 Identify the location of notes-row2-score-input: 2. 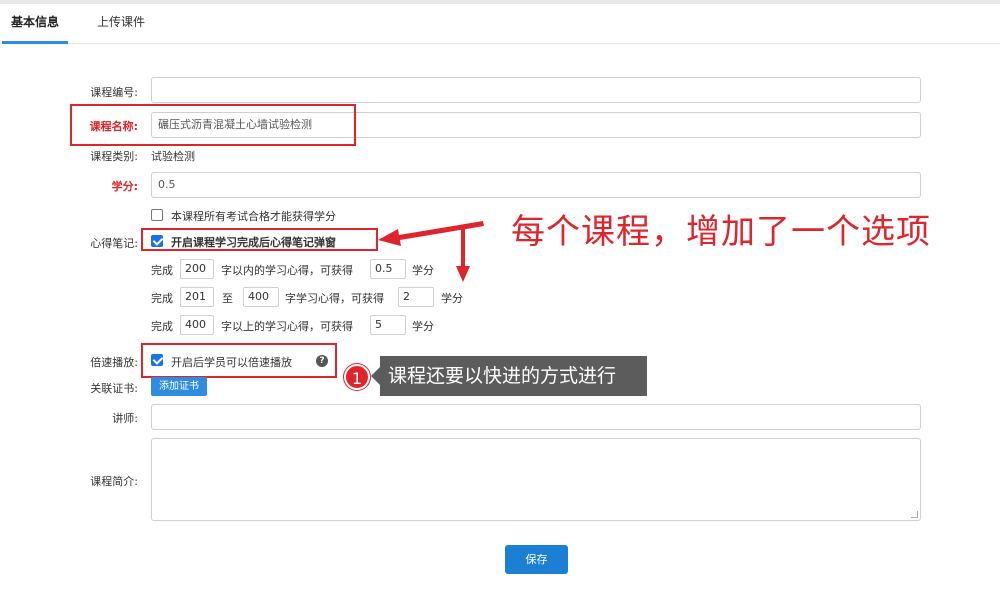
(416, 297).